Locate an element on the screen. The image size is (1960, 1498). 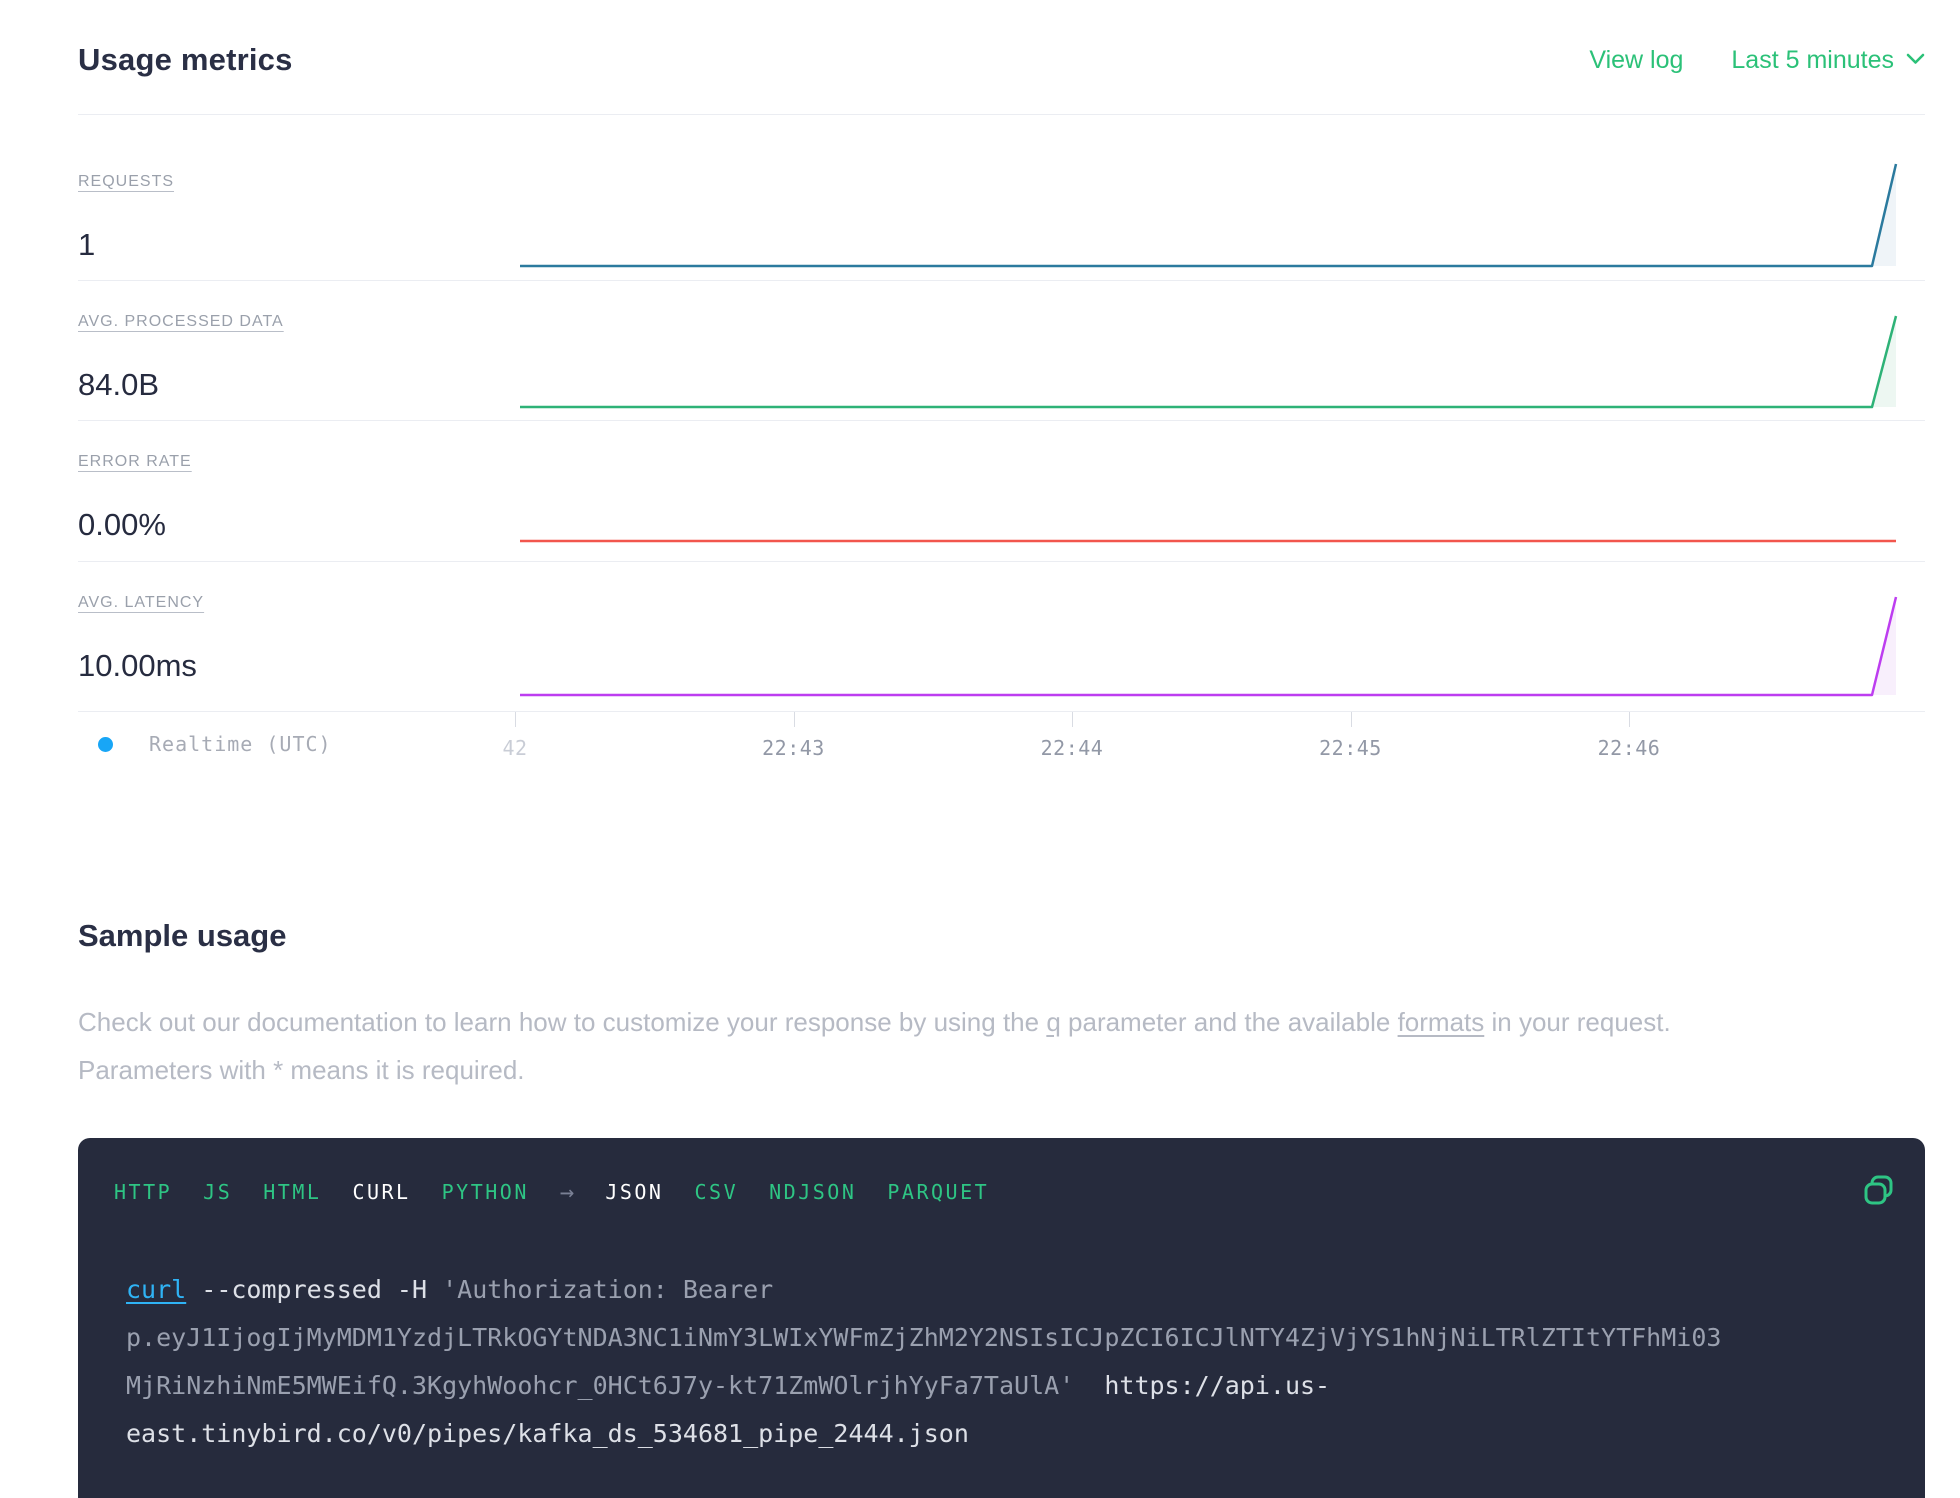
time-axis: Realtime (UTC) 42 22:43 22:44 22:45 22:46 is located at coordinates (1001, 751).